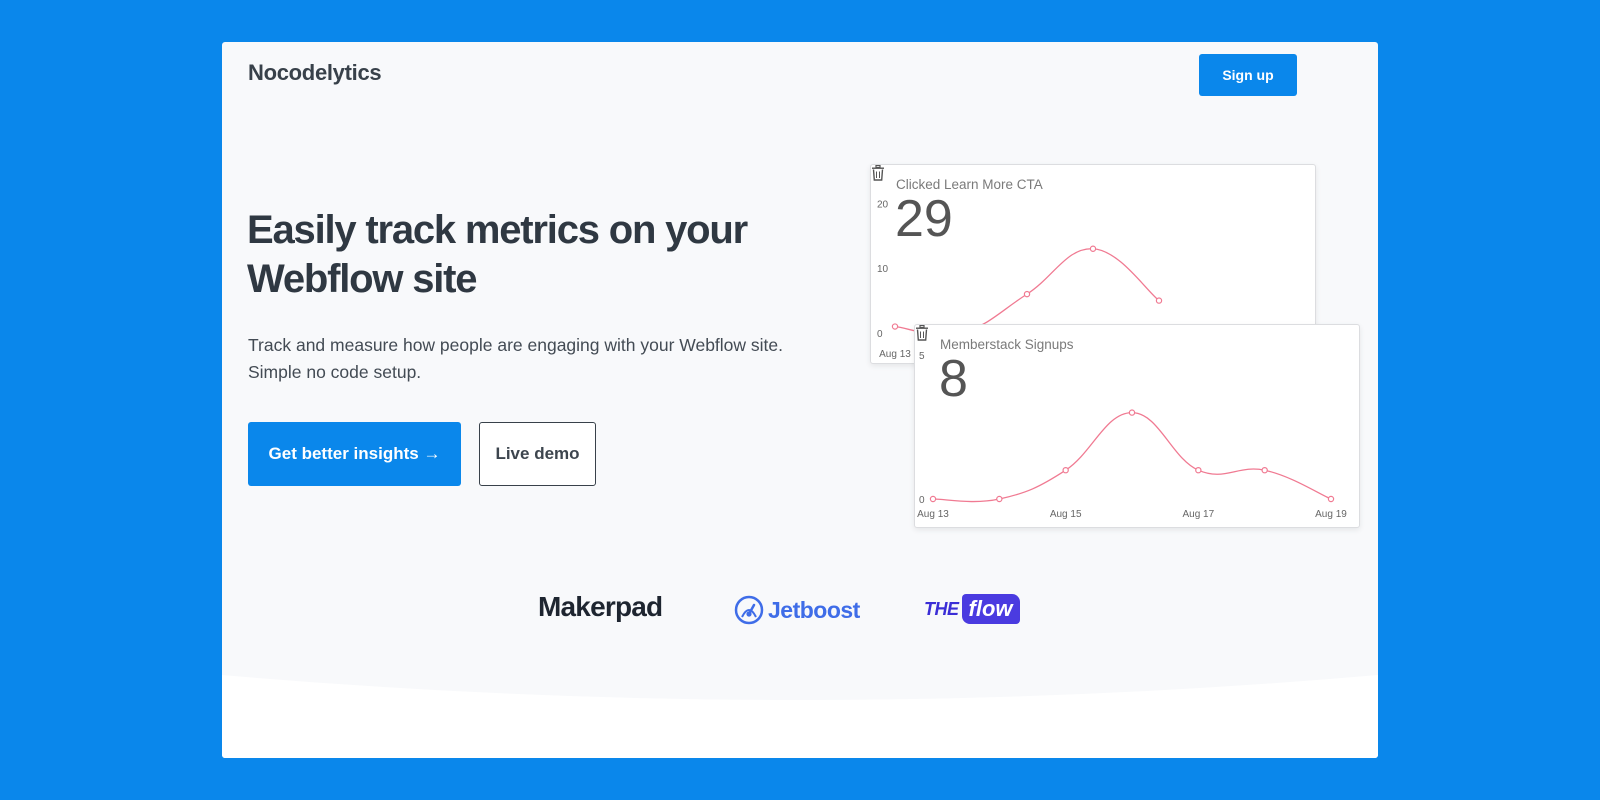 The width and height of the screenshot is (1600, 800). I want to click on line-chart: 0 5 Aug 13 Aug 15 Aug 17 Aug 19, so click(1132, 435).